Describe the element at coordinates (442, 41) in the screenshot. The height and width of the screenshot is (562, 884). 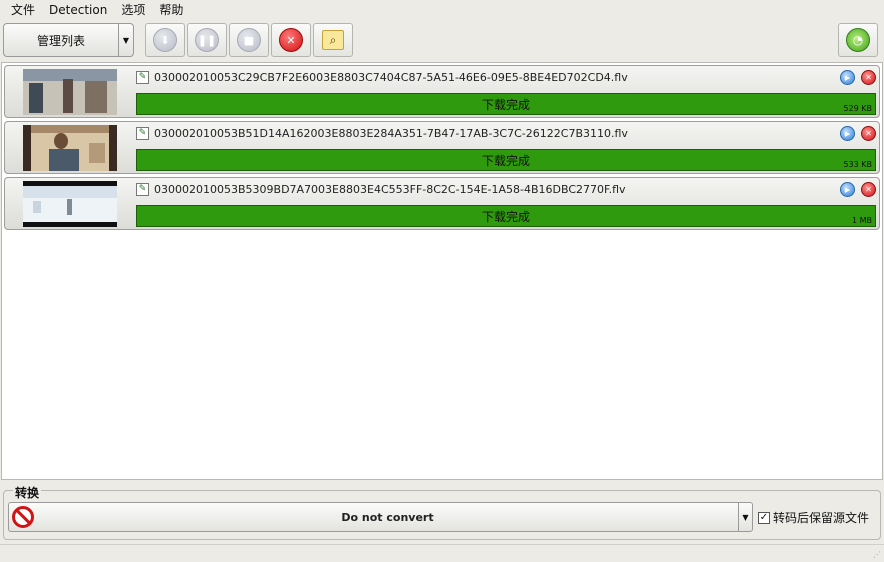
I see `toolbar: 管理列表 ▼ ⬇ ❚❚ ■ ✕ ⌕ ◔` at that location.